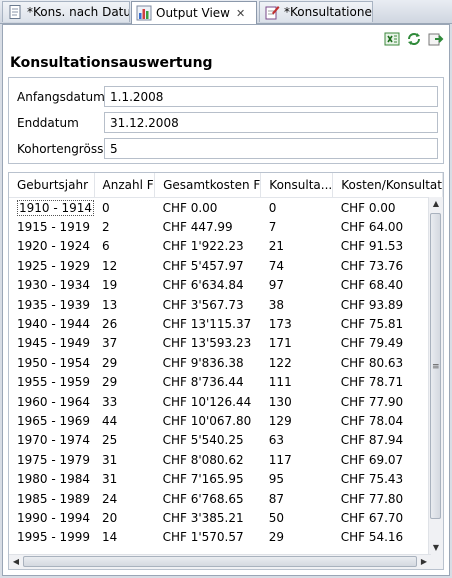  Describe the element at coordinates (54, 401) in the screenshot. I see `table-cell: 1960 - 1964` at that location.